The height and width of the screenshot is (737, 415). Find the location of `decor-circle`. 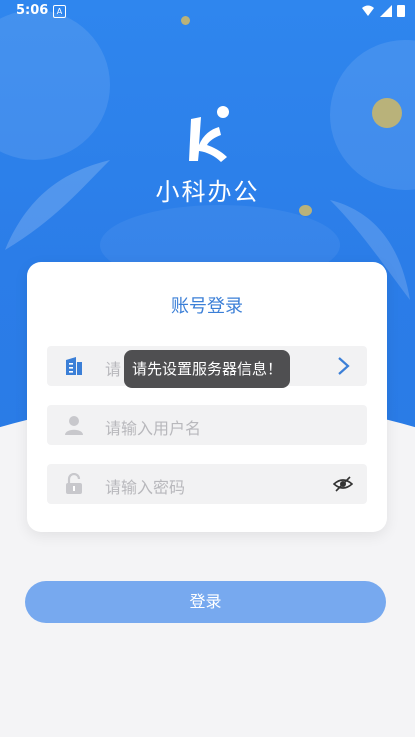

decor-circle is located at coordinates (55, 85).